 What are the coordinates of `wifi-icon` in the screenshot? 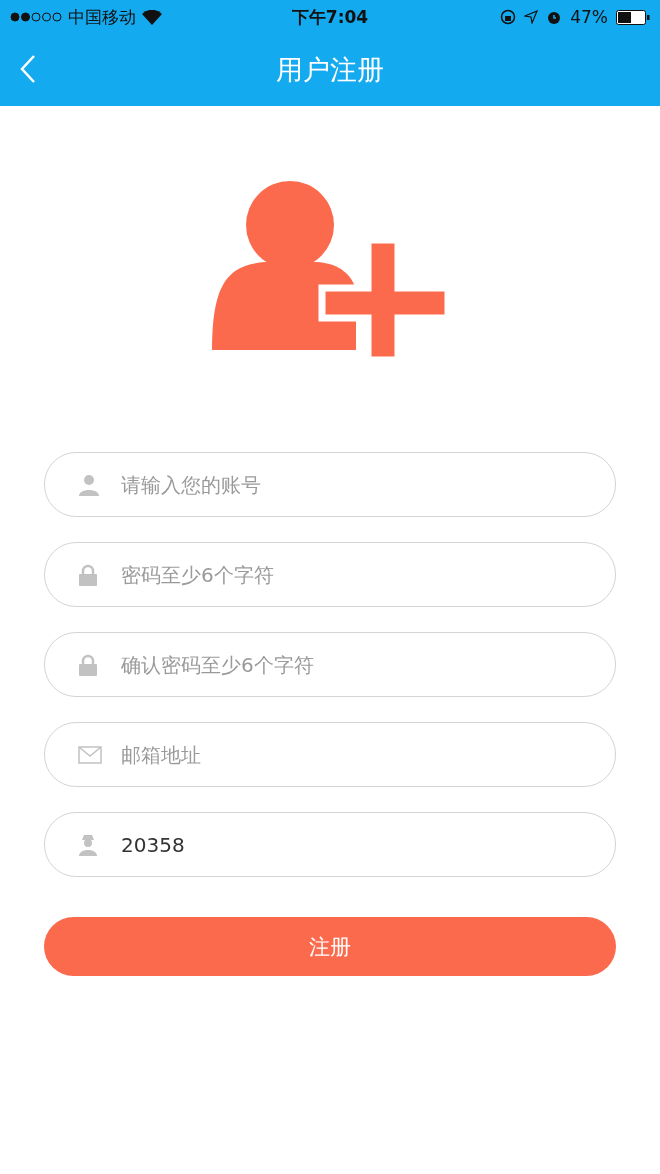 It's located at (152, 17).